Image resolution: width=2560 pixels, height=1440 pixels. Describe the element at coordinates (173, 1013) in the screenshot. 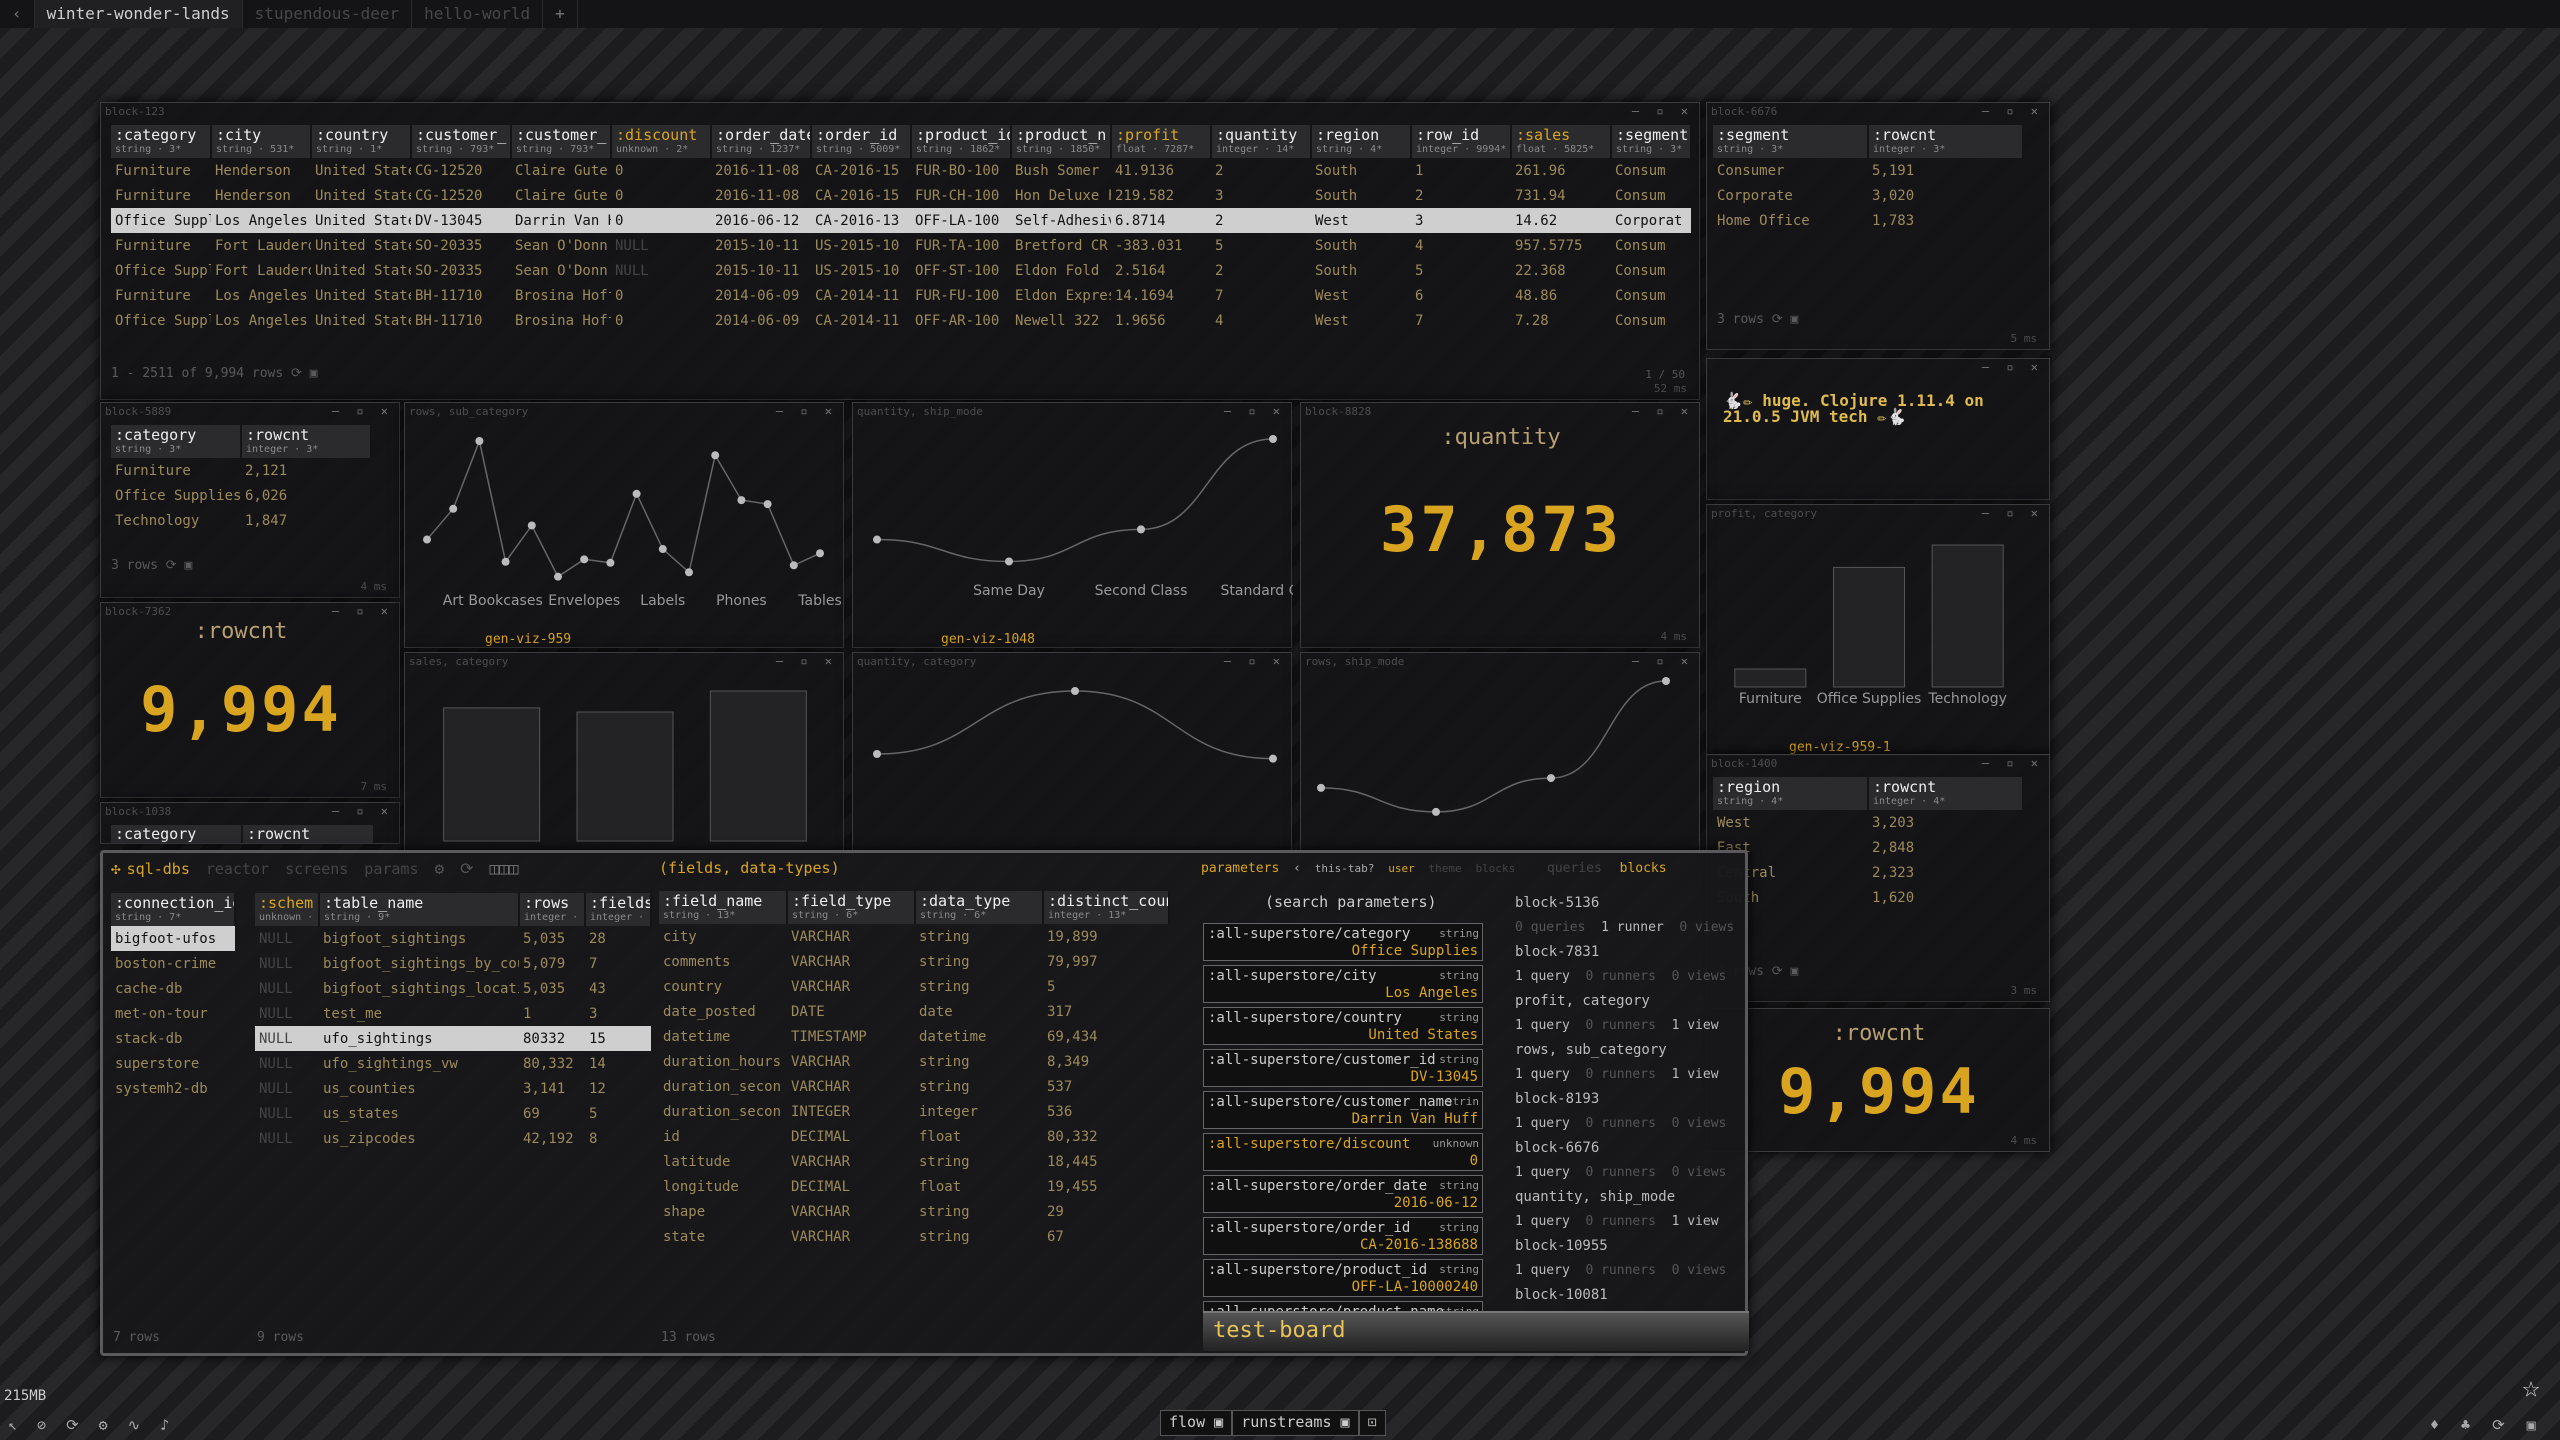

I see `connection-row: met-on-tour` at that location.